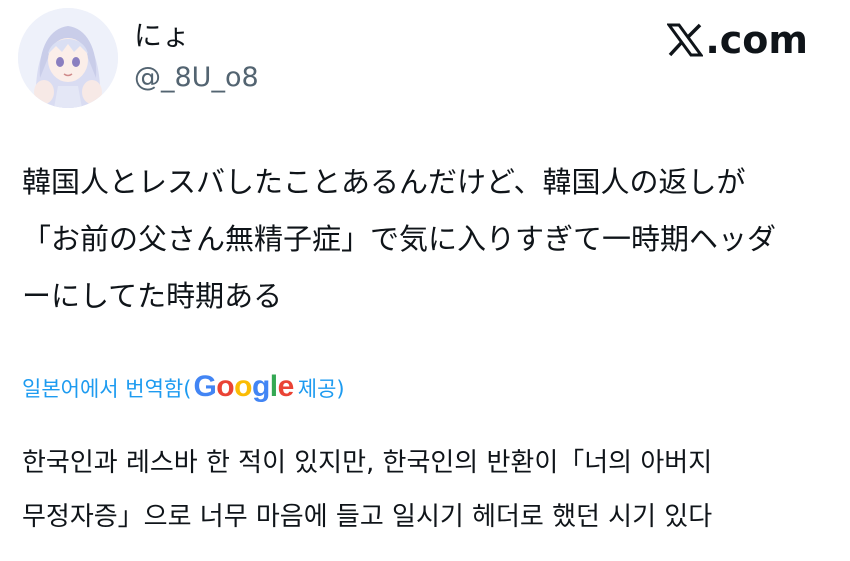  Describe the element at coordinates (399, 239) in the screenshot. I see `tweet-line: 「お前の父さん無精子症」で気に入りすぎて一時期ヘッダ` at that location.